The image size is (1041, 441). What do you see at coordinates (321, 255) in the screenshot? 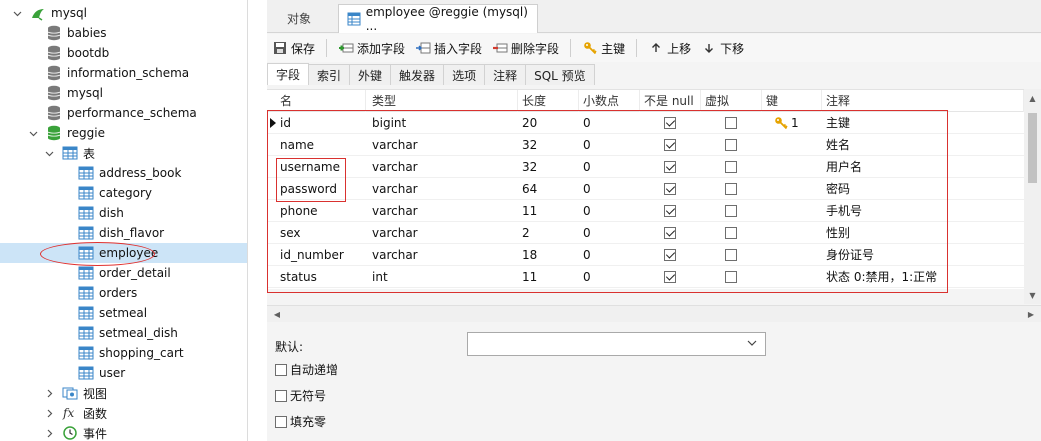
I see `cell-name: id_number` at bounding box center [321, 255].